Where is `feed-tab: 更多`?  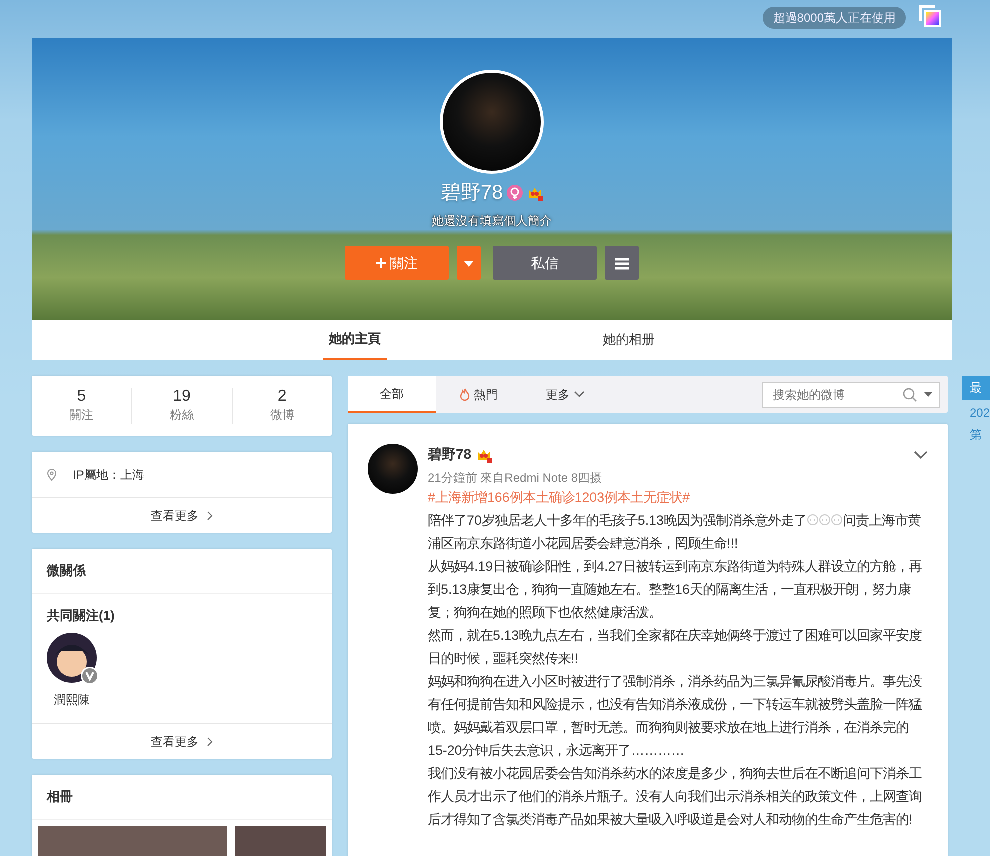
feed-tab: 更多 is located at coordinates (565, 394).